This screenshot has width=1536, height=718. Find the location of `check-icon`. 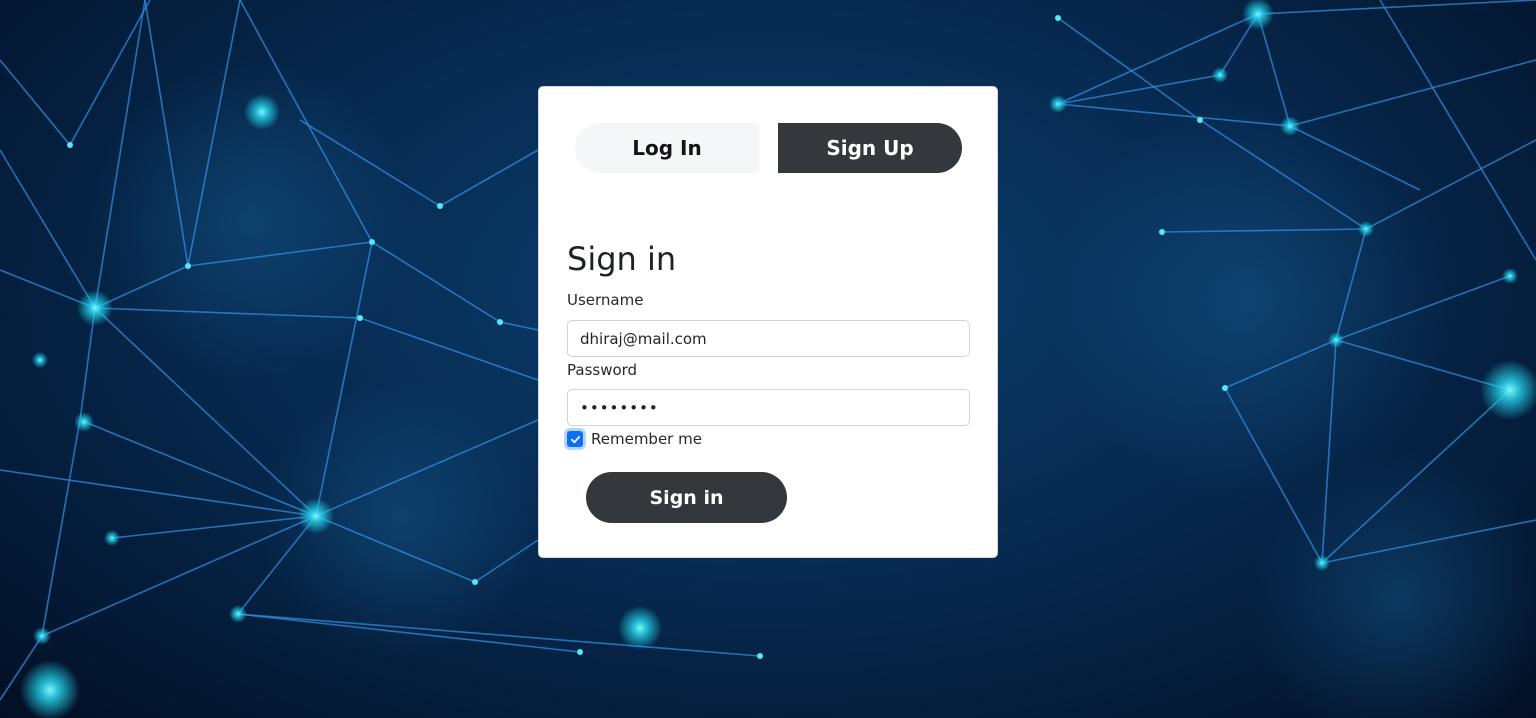

check-icon is located at coordinates (575, 439).